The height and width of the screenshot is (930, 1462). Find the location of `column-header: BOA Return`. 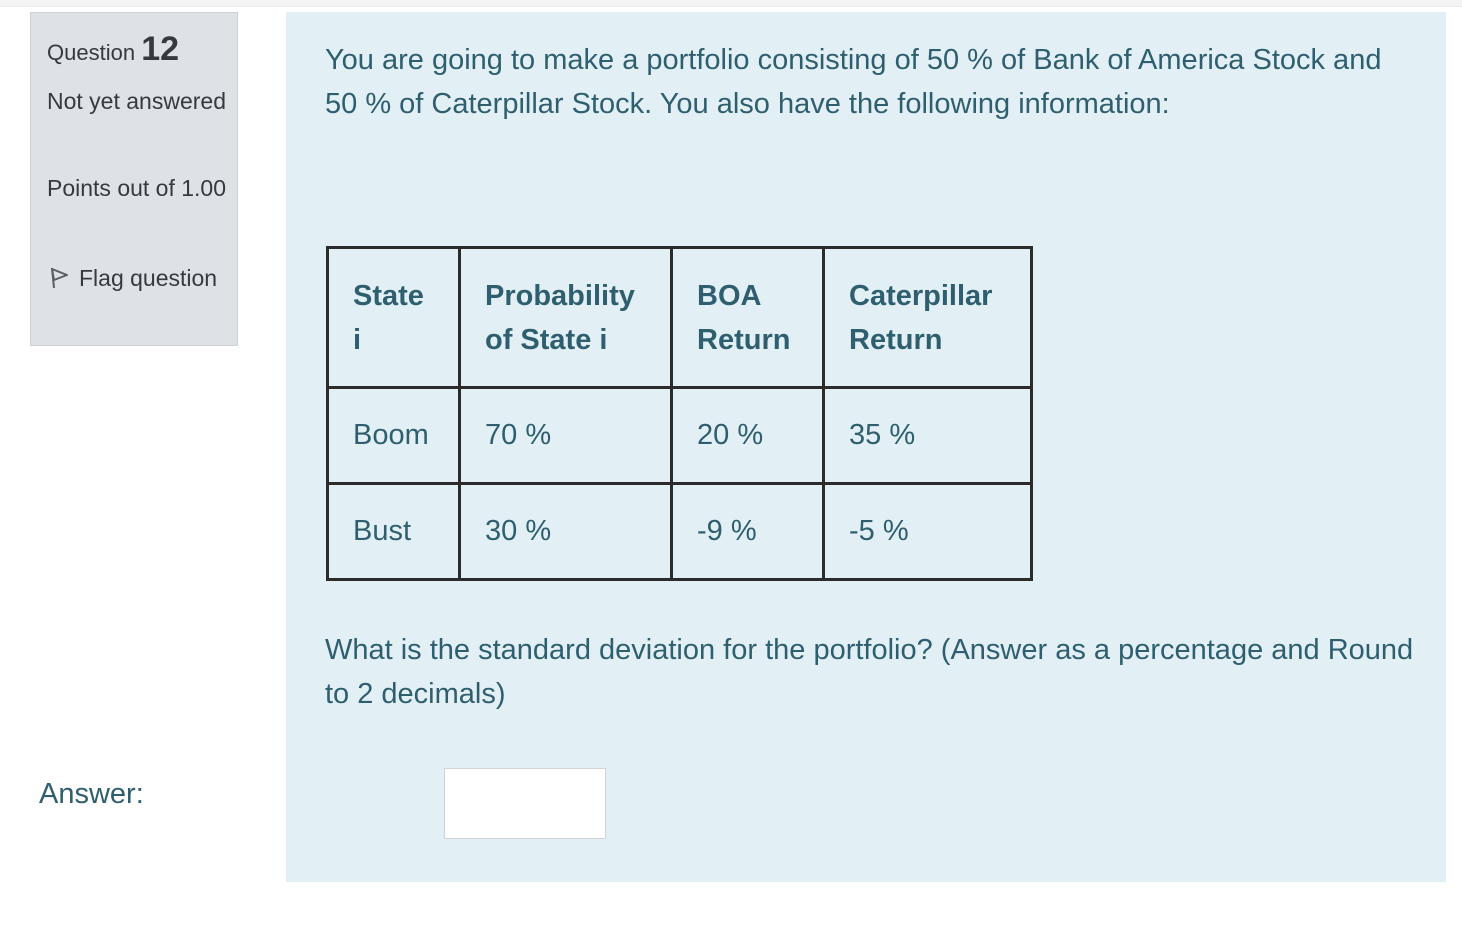

column-header: BOA Return is located at coordinates (747, 317).